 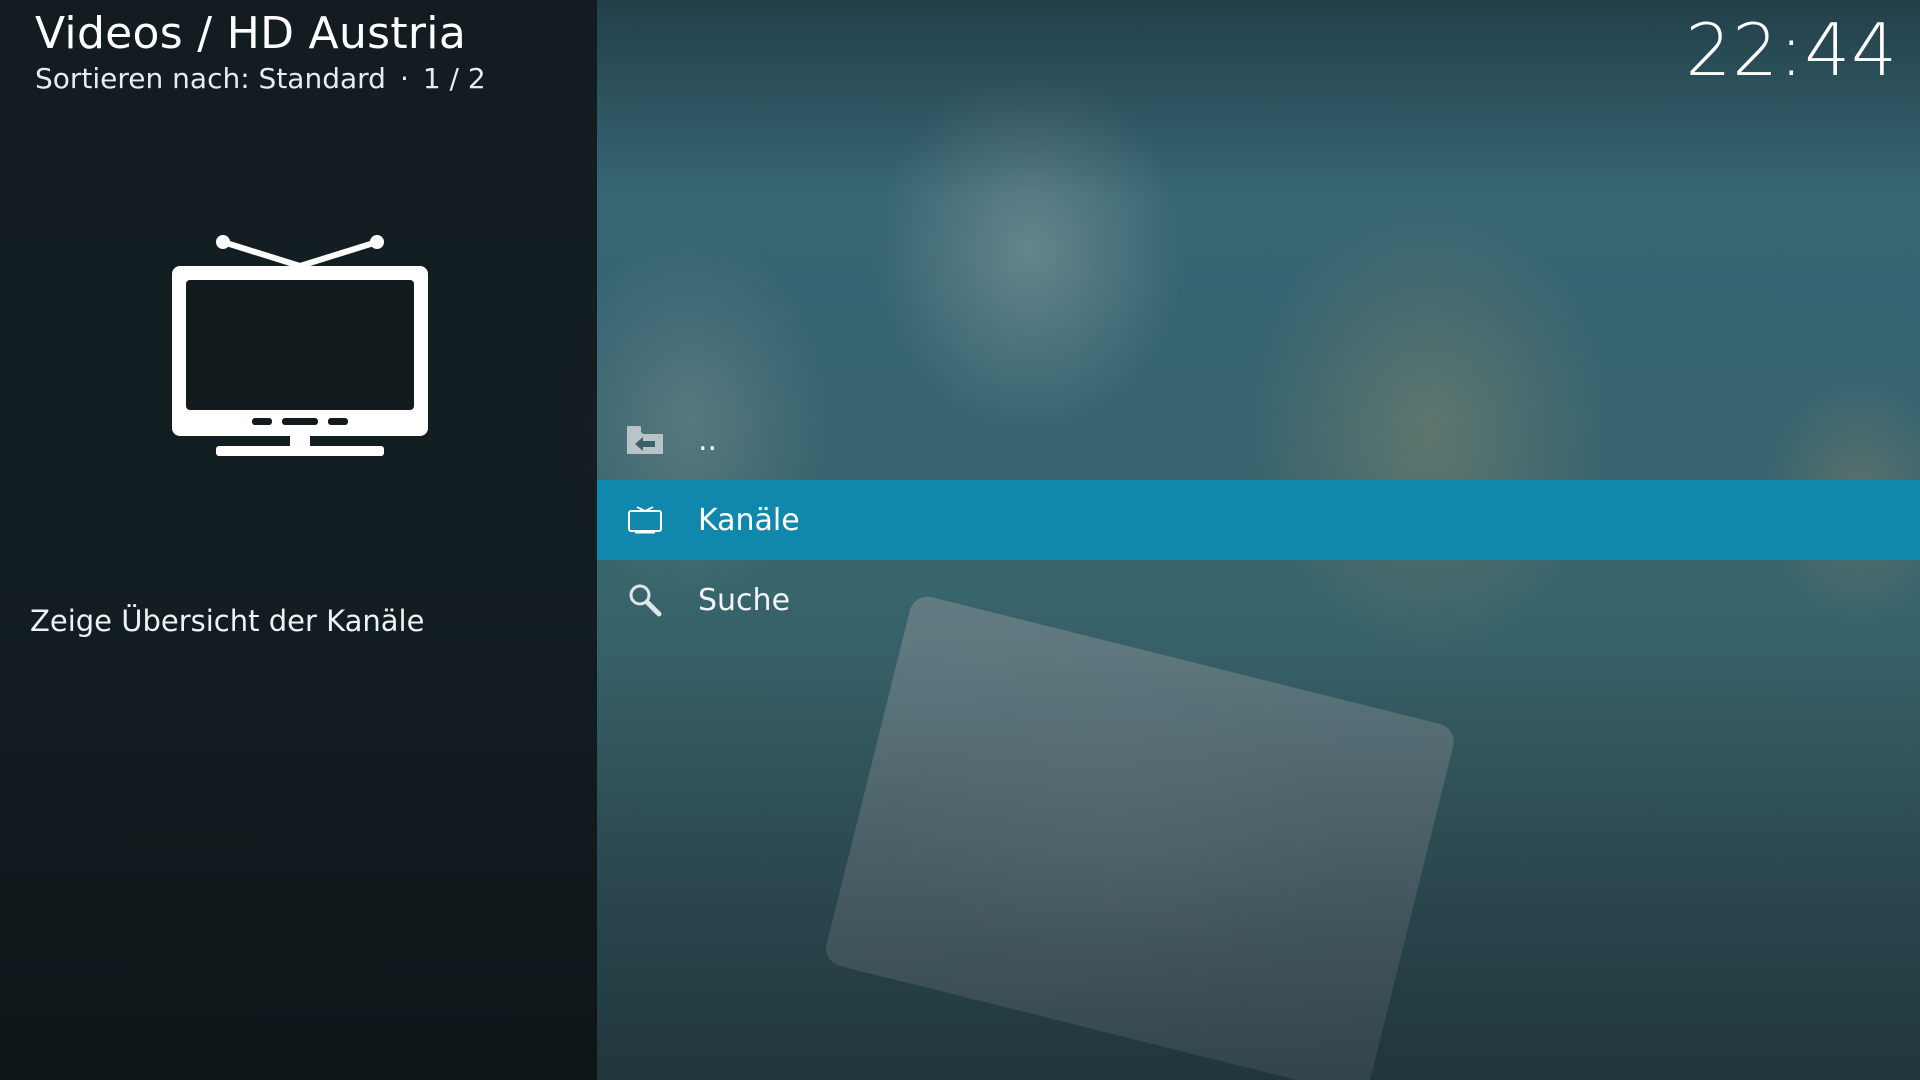 What do you see at coordinates (1791, 50) in the screenshot?
I see `clock: 22:44` at bounding box center [1791, 50].